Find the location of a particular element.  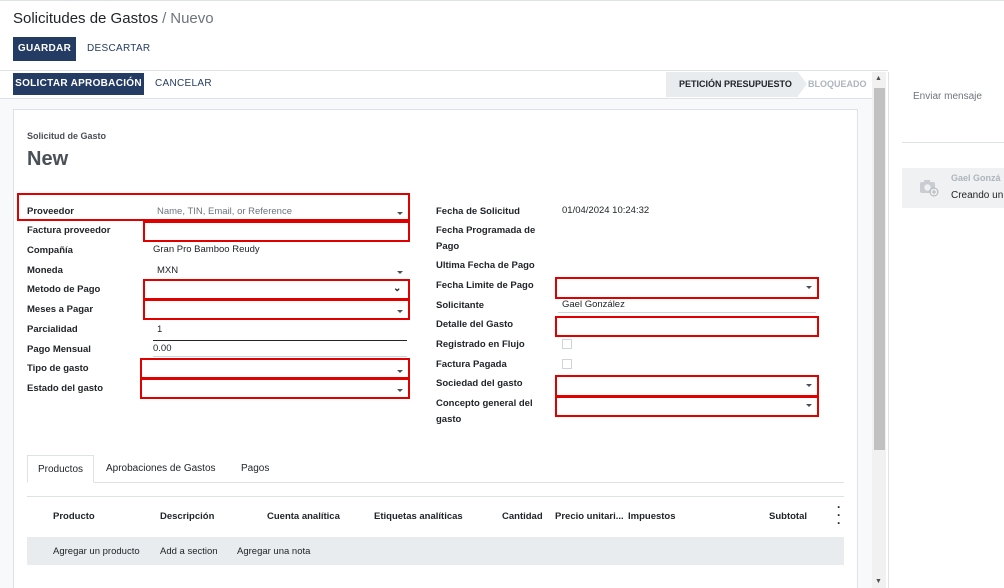

solicitante-label: Solicitante is located at coordinates (460, 305).